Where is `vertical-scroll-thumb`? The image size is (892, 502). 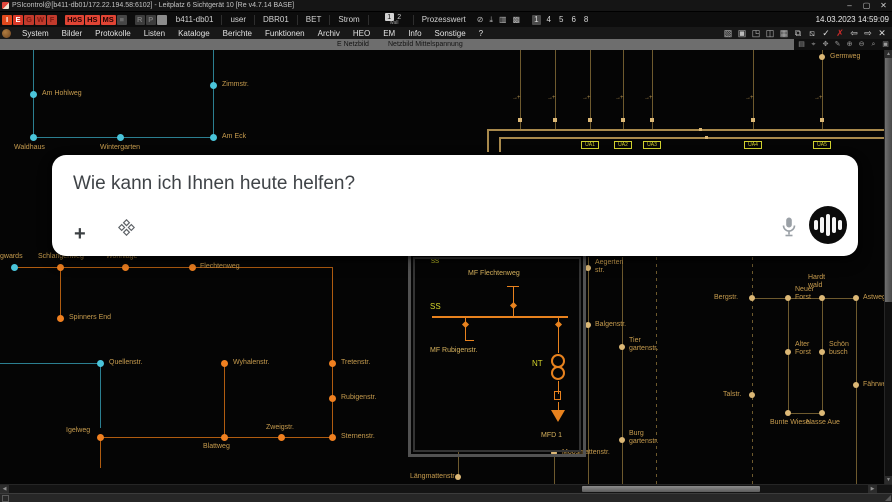 vertical-scroll-thumb is located at coordinates (888, 180).